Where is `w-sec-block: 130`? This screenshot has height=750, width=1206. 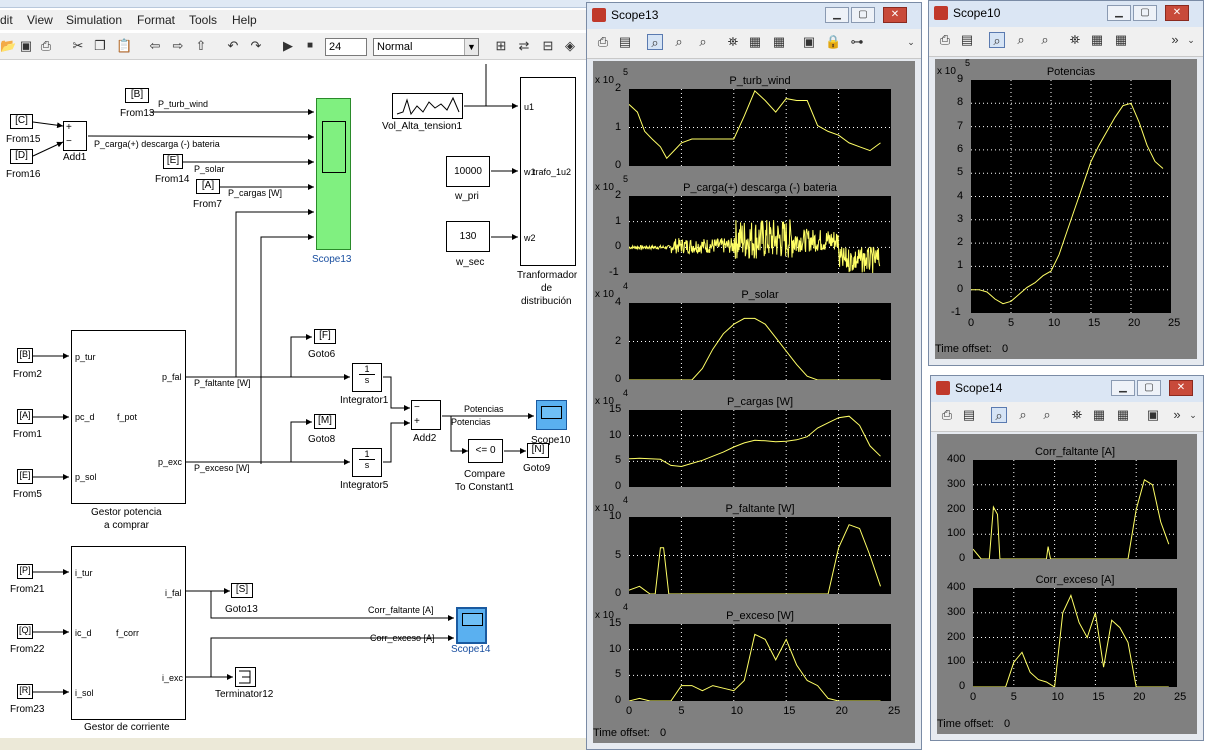
w-sec-block: 130 is located at coordinates (468, 236).